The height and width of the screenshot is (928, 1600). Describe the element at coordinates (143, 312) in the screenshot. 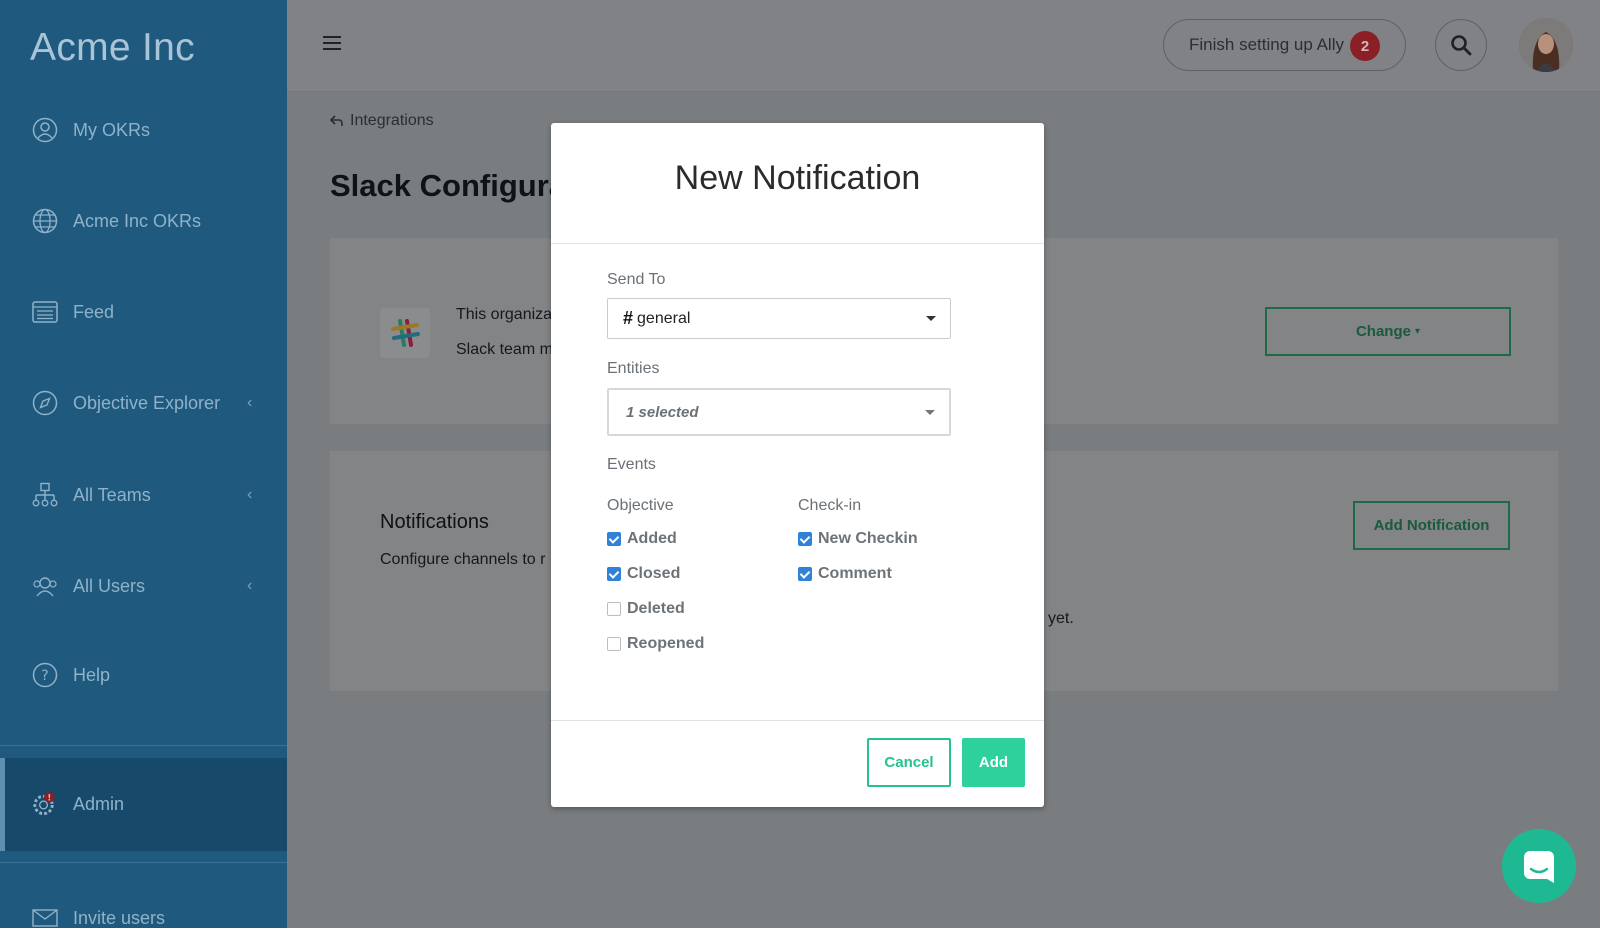

I see `sidebar-item-feed: Feed` at that location.